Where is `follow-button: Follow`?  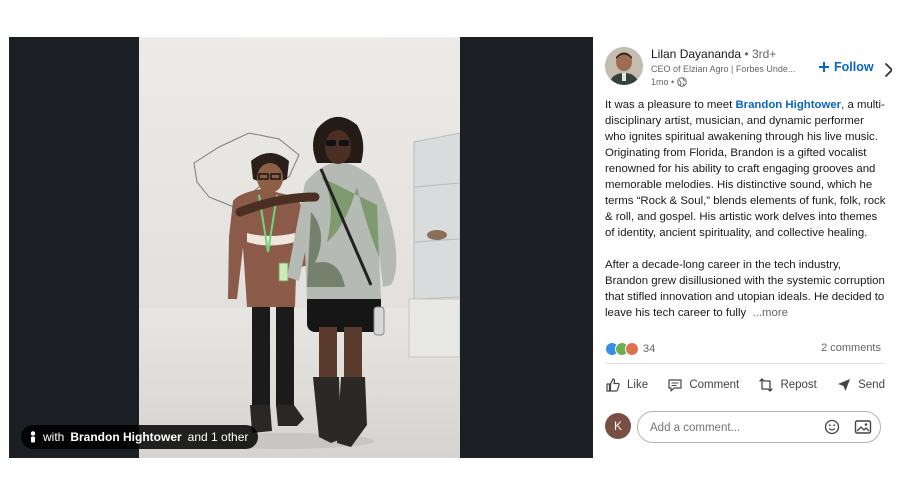 follow-button: Follow is located at coordinates (846, 67).